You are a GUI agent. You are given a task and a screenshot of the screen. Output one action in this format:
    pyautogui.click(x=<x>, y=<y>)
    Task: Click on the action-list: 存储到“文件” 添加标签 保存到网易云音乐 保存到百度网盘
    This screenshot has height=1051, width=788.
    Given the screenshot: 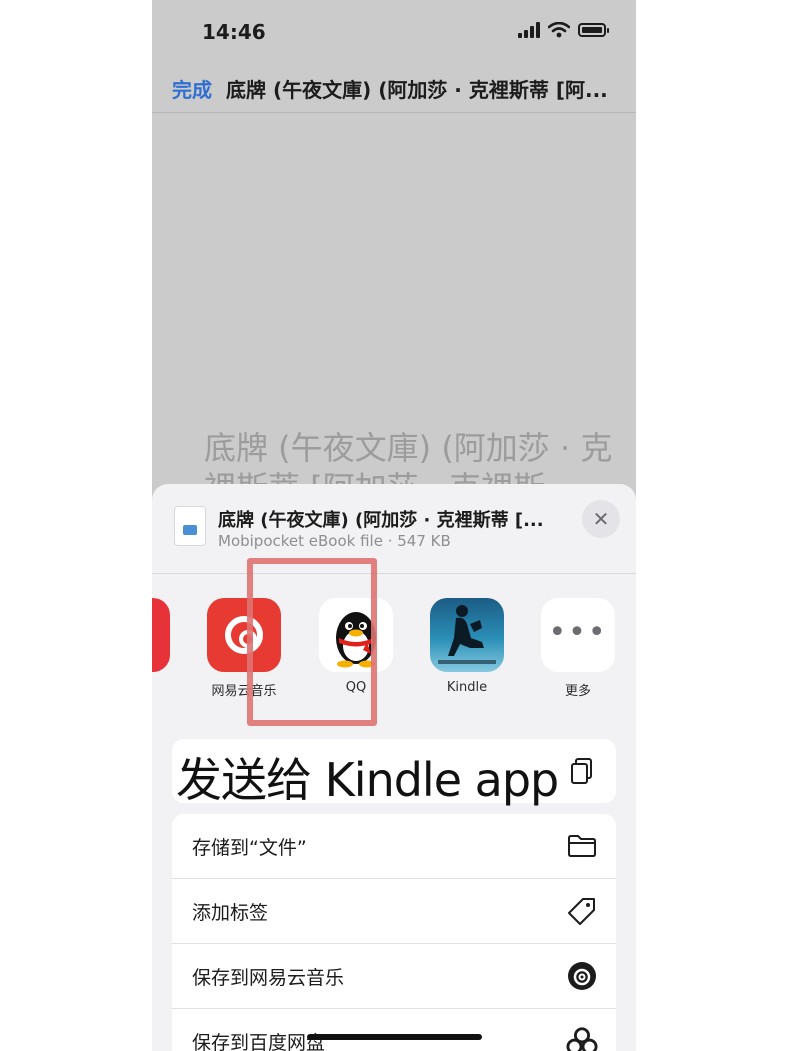 What is the action you would take?
    pyautogui.click(x=394, y=932)
    